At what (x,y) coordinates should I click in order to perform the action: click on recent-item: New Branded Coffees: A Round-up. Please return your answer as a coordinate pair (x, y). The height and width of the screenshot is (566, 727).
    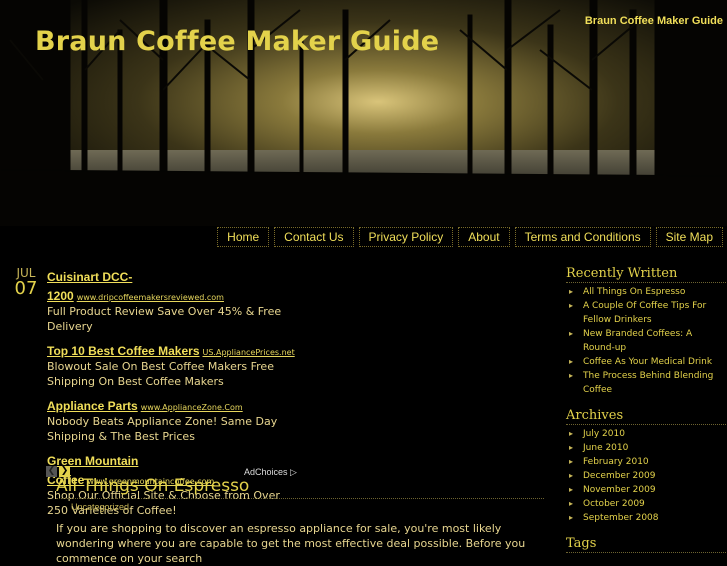
    Looking at the image, I should click on (646, 341).